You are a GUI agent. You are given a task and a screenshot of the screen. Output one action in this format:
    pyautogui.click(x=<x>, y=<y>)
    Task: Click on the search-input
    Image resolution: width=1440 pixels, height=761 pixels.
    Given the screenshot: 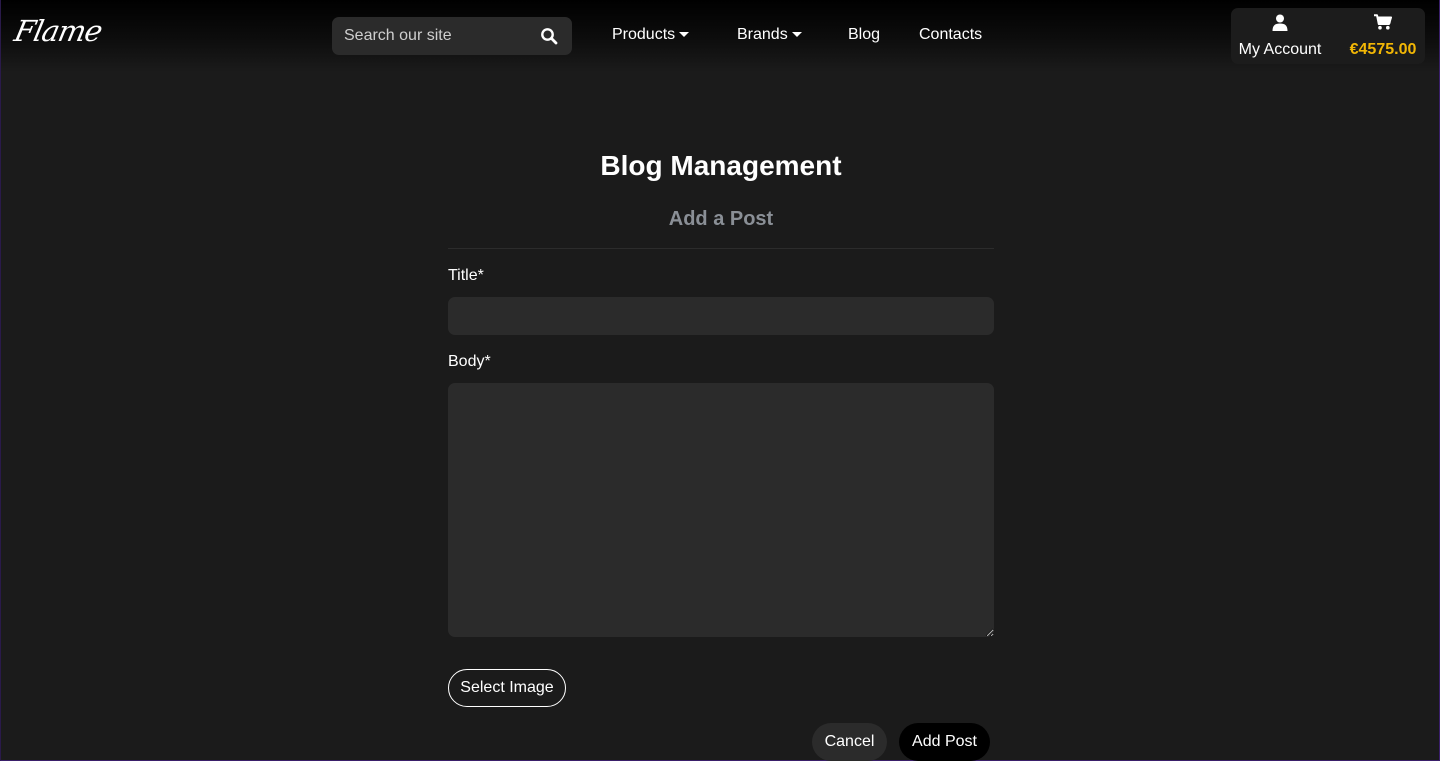 What is the action you would take?
    pyautogui.click(x=432, y=36)
    